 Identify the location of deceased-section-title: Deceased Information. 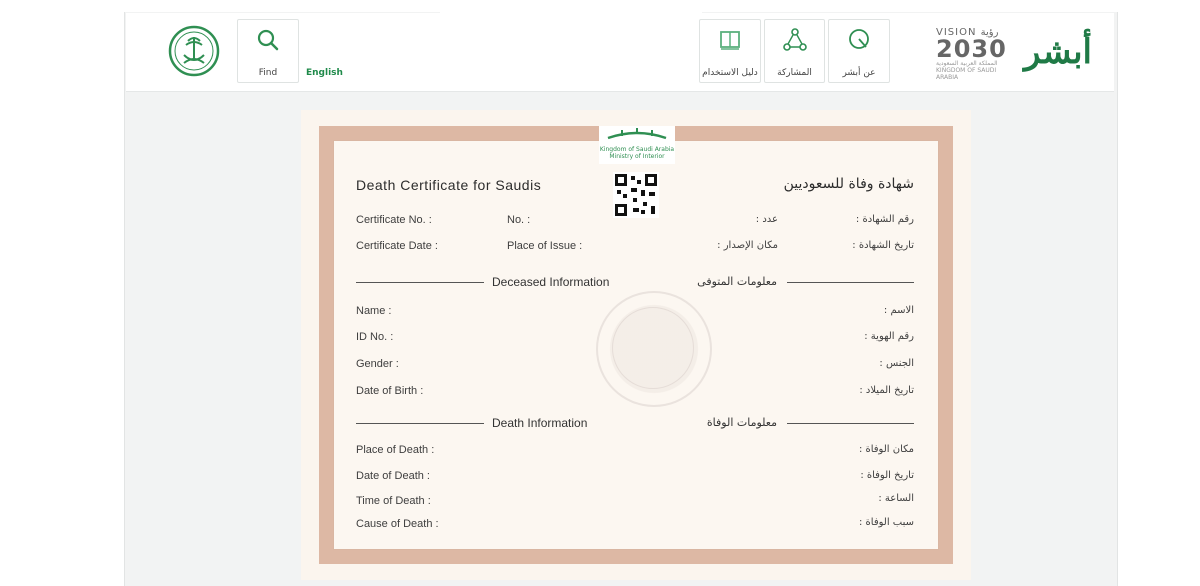
(551, 282).